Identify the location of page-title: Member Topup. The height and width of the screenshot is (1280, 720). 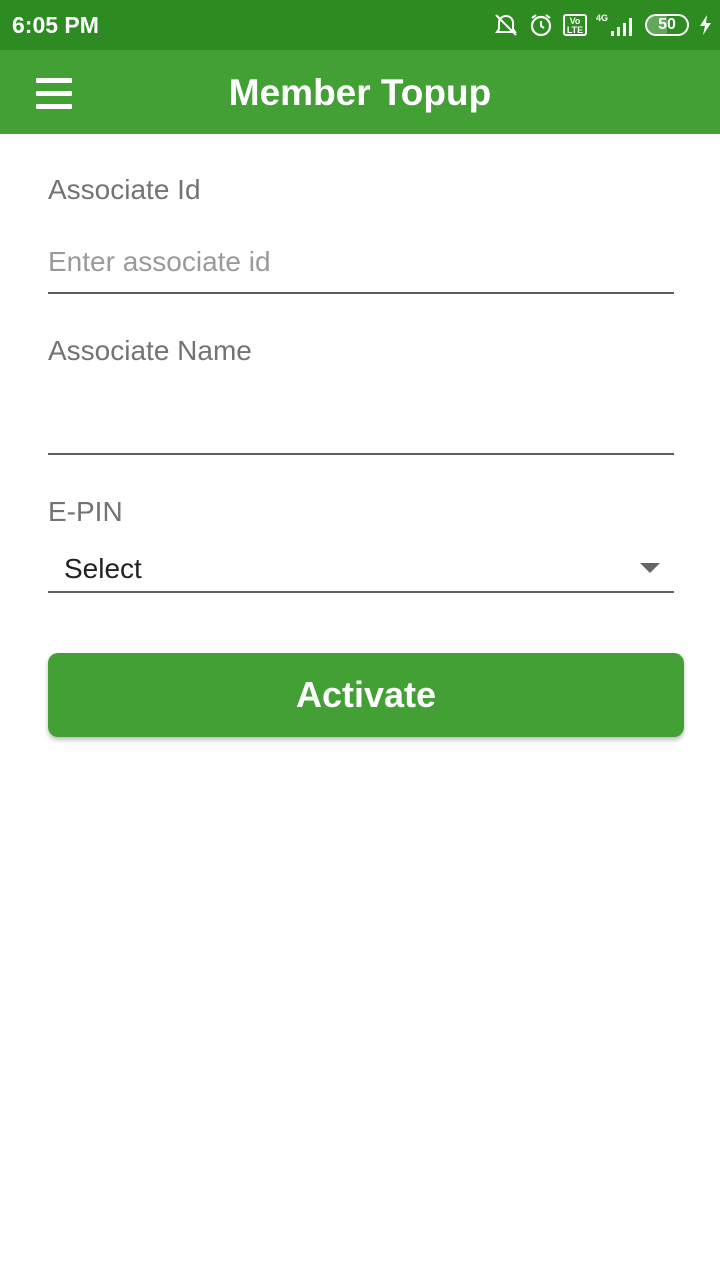
(360, 92).